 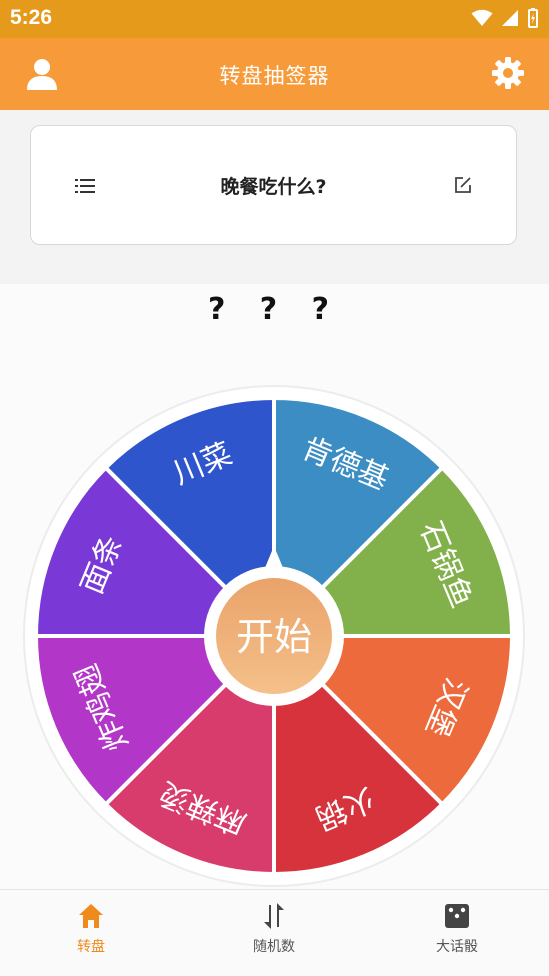 What do you see at coordinates (482, 17) in the screenshot?
I see `wifi-icon` at bounding box center [482, 17].